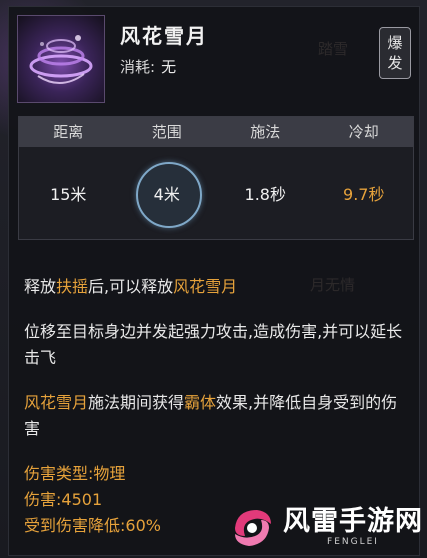  What do you see at coordinates (68, 132) in the screenshot?
I see `stat-header-range: 距离` at bounding box center [68, 132].